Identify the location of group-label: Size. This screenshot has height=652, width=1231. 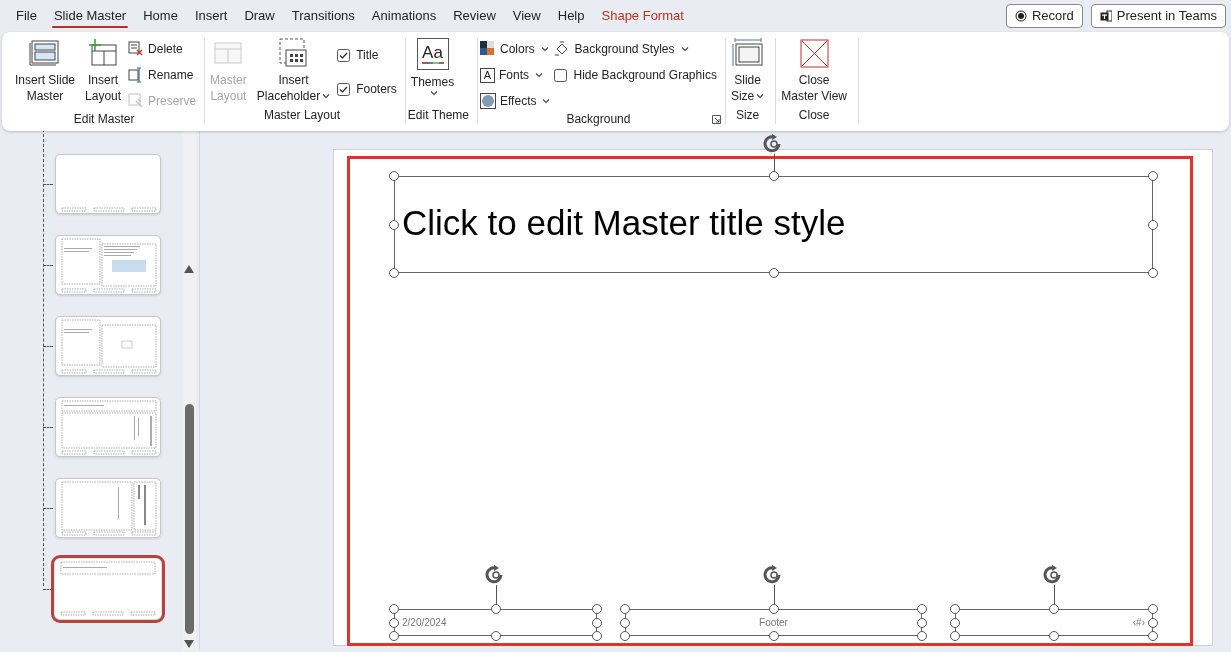
(747, 115).